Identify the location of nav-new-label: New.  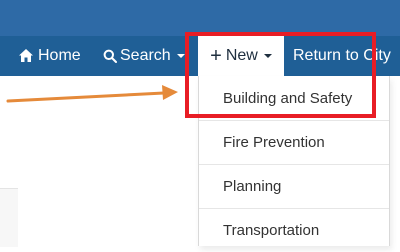
(241, 55).